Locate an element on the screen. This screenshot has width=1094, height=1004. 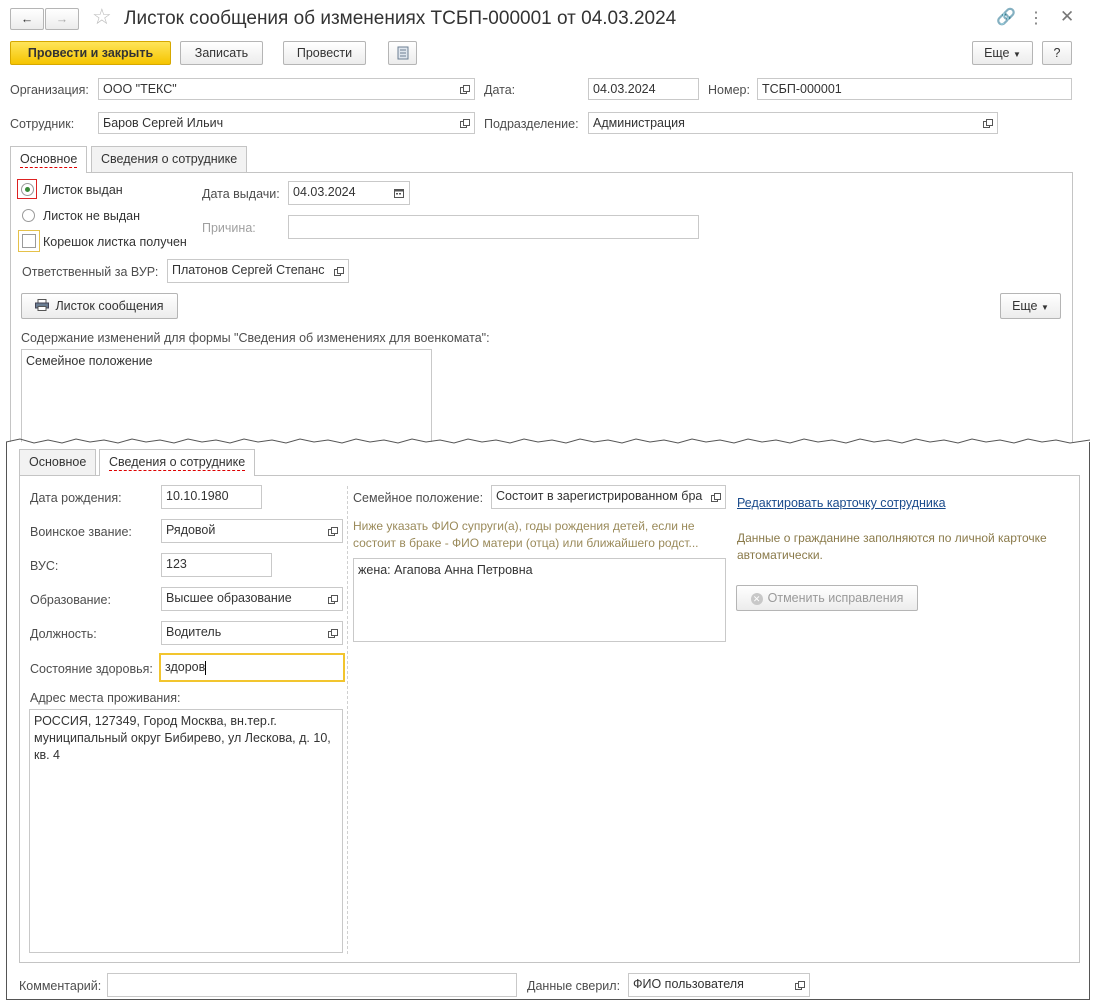
birth-date-value: 10.10.1980 is located at coordinates (197, 496).